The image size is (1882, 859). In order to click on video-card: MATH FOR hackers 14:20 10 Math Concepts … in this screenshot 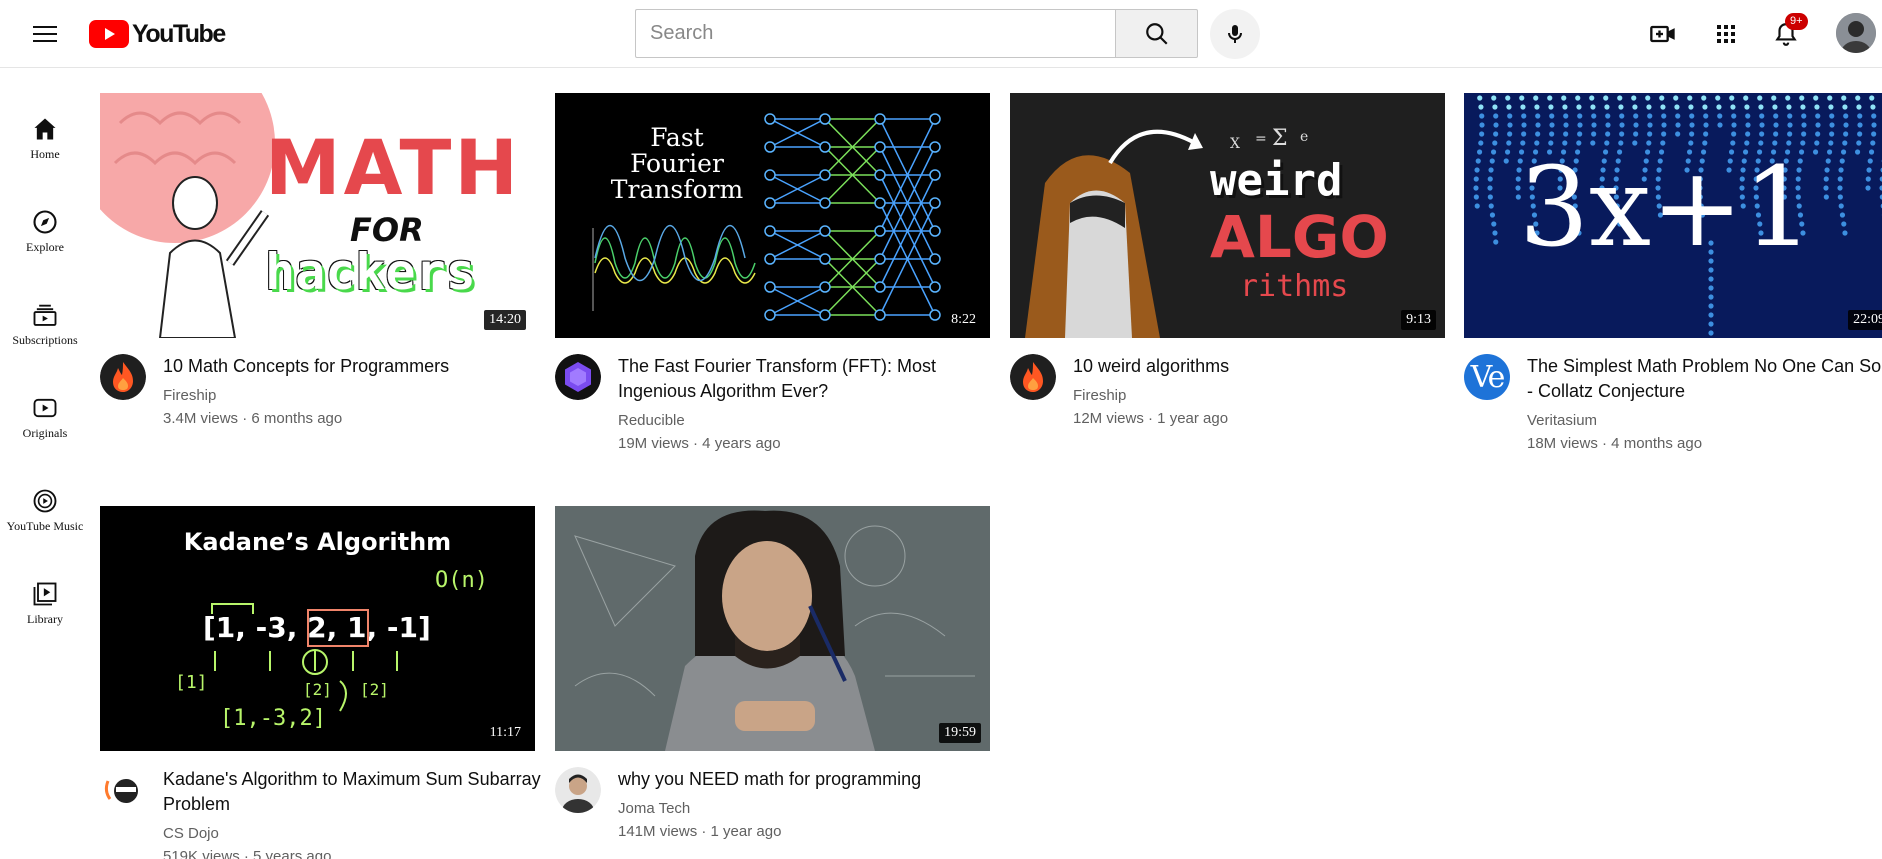, I will do `click(317, 278)`.